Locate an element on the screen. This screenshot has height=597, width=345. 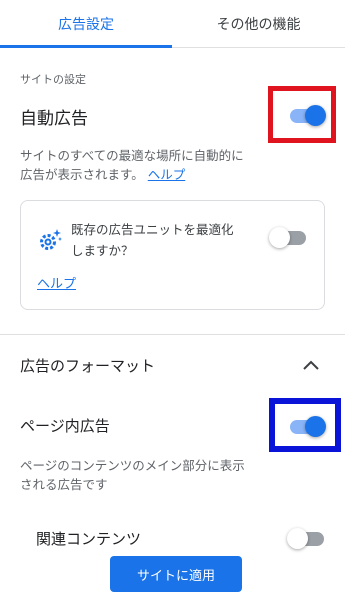
related-content-title: 関連コンテンツ is located at coordinates (89, 539).